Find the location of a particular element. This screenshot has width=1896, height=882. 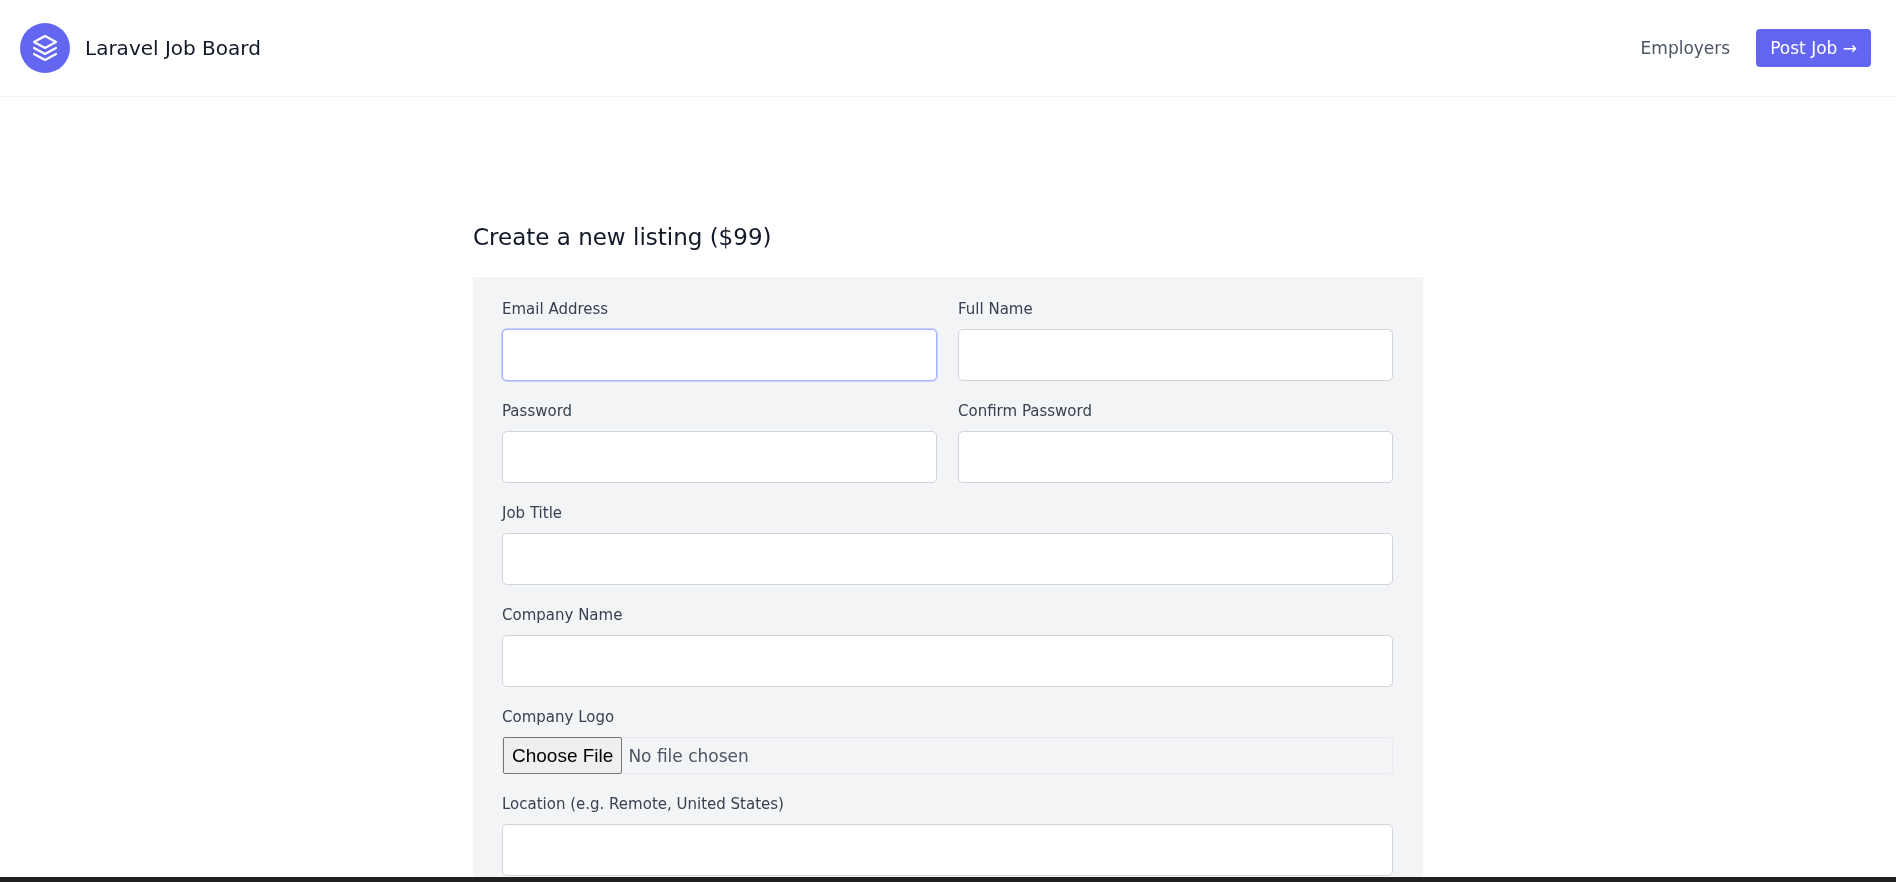

field-label: Full Name is located at coordinates (996, 309).